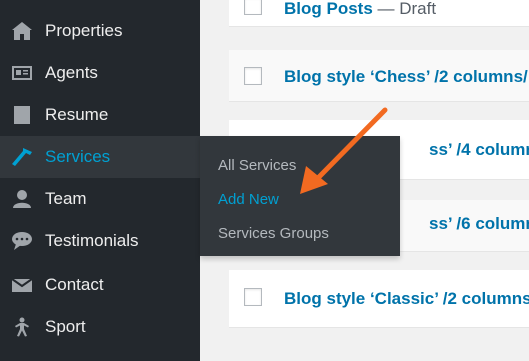 This screenshot has height=361, width=529. I want to click on sidebar-item-label: Agents, so click(71, 72).